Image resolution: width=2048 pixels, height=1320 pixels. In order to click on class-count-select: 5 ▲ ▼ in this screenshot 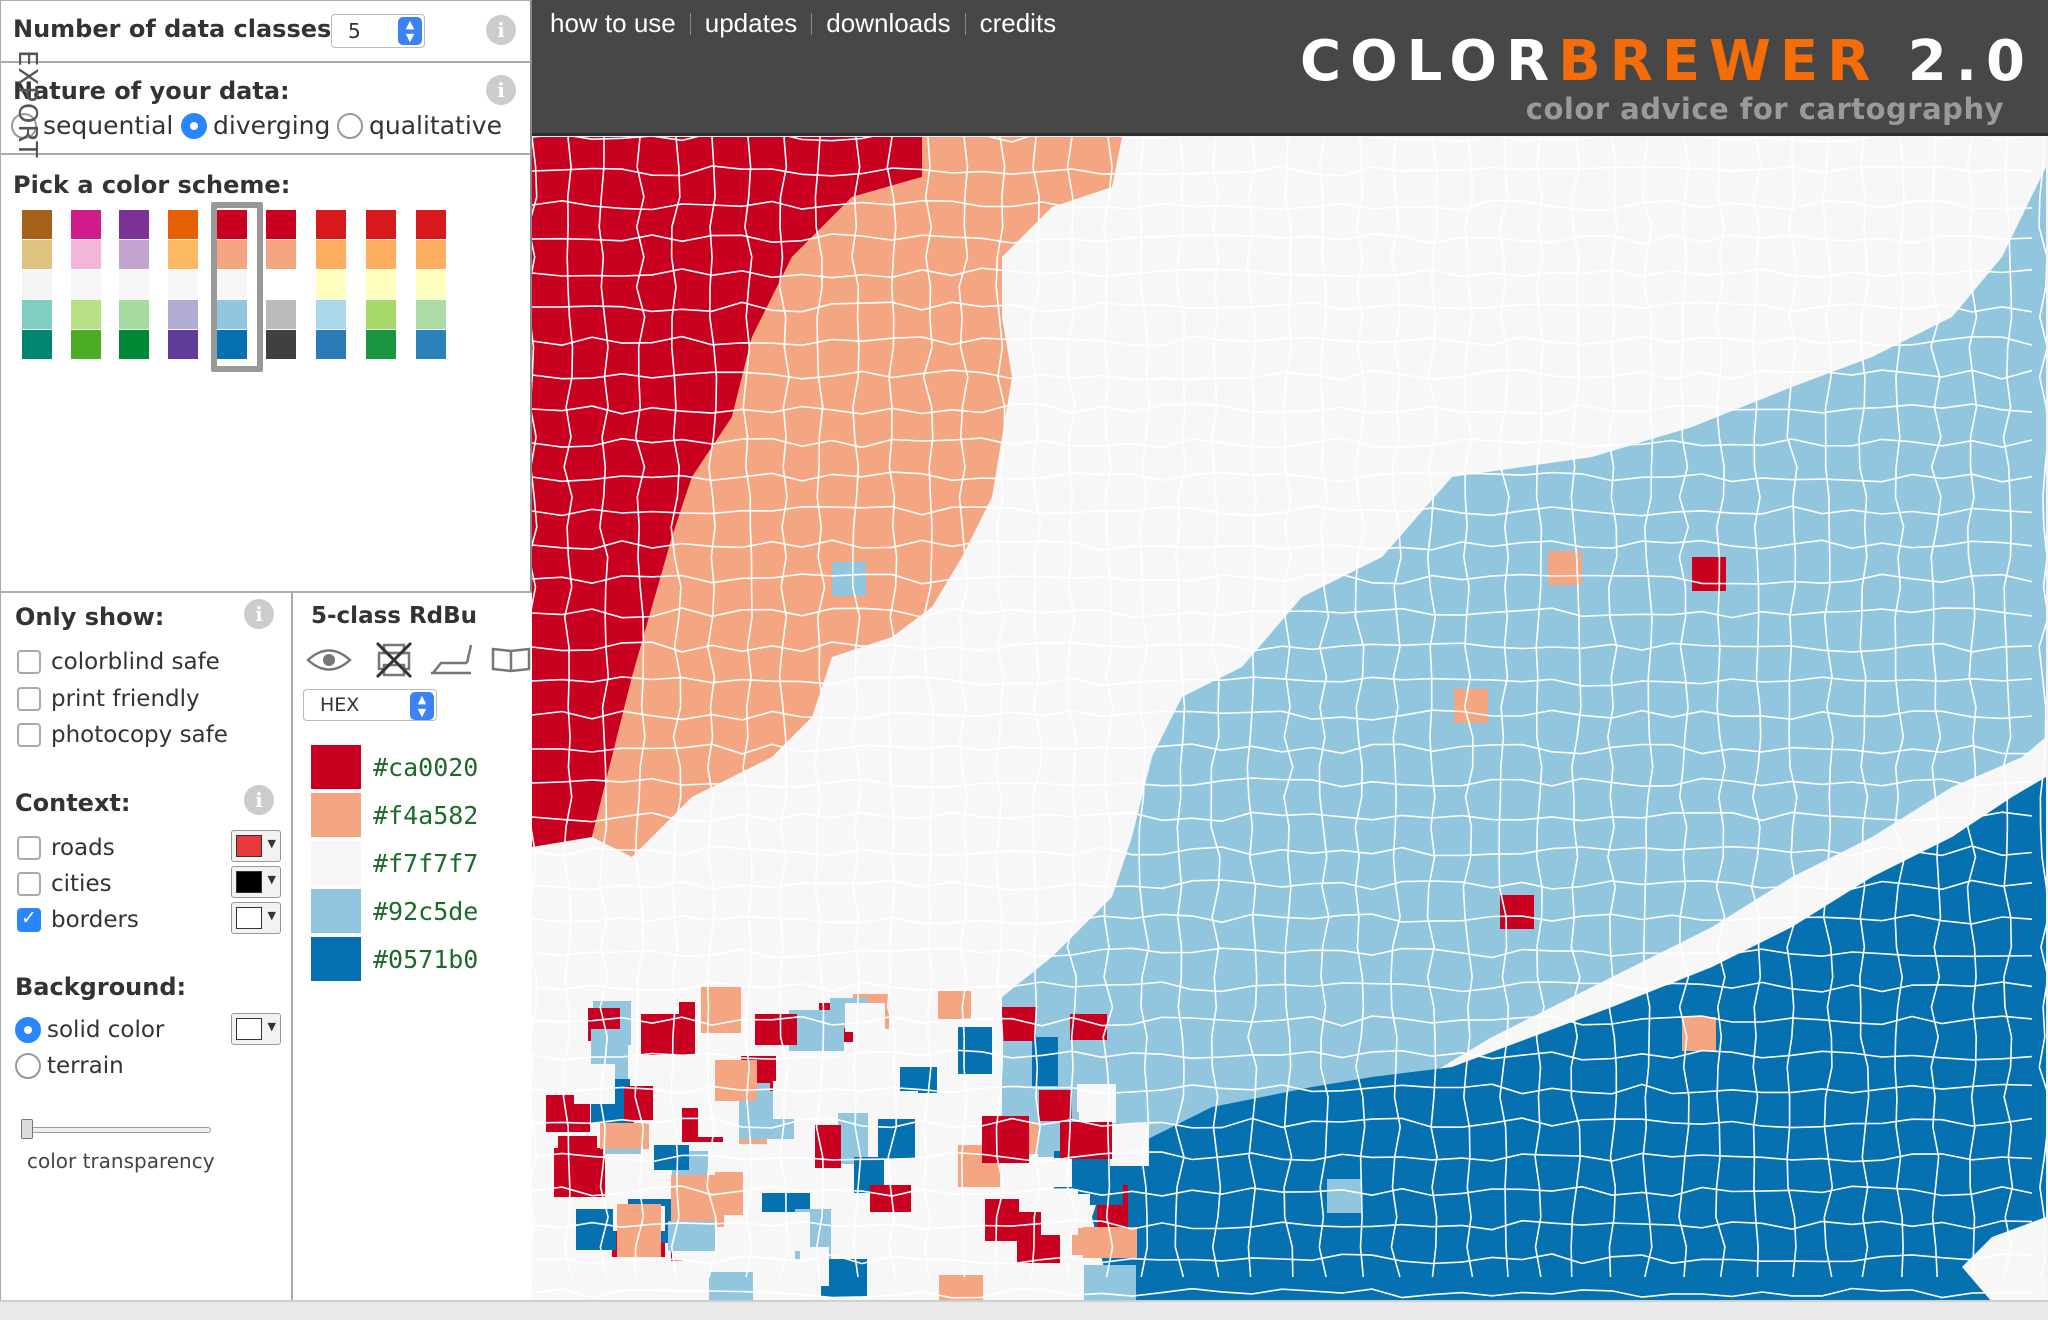, I will do `click(378, 31)`.